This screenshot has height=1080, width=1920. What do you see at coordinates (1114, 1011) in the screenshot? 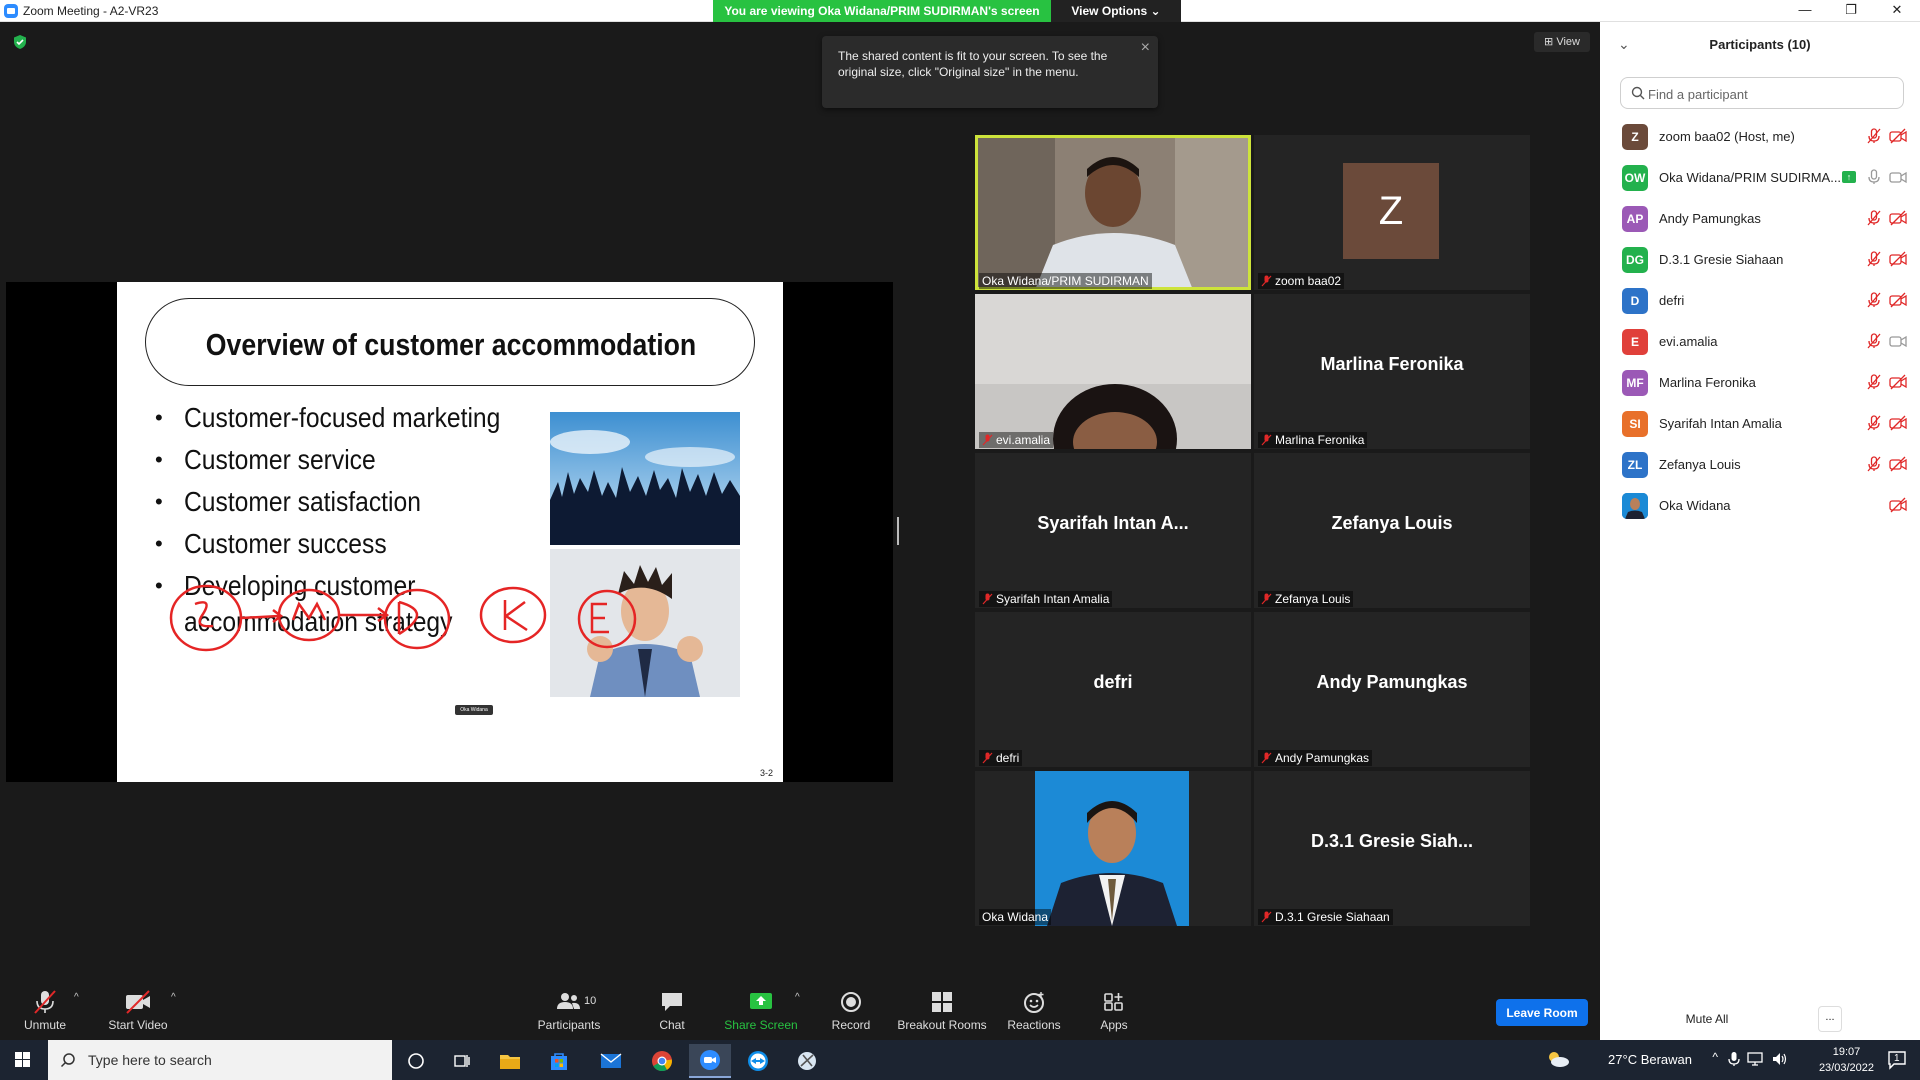
I see `apps-button: Apps` at bounding box center [1114, 1011].